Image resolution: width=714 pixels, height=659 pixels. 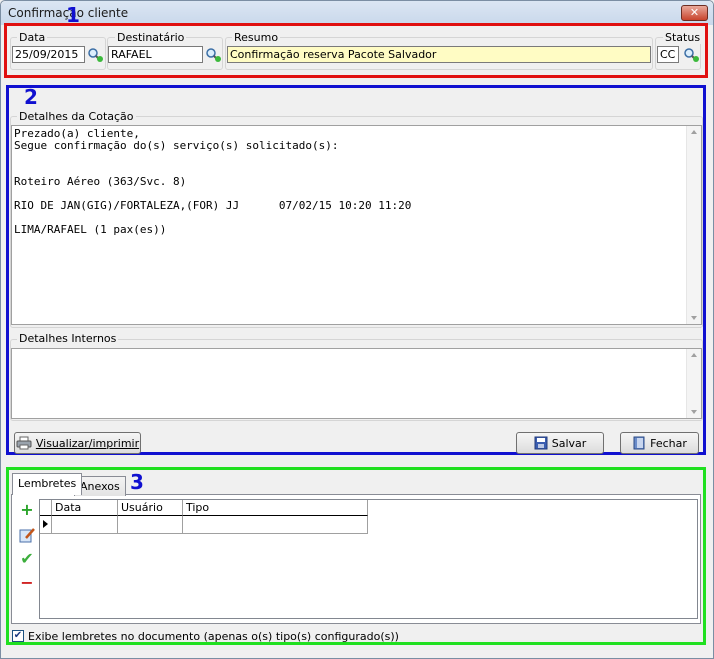 I want to click on title-bar: Confirmação cliente ✕, so click(x=357, y=13).